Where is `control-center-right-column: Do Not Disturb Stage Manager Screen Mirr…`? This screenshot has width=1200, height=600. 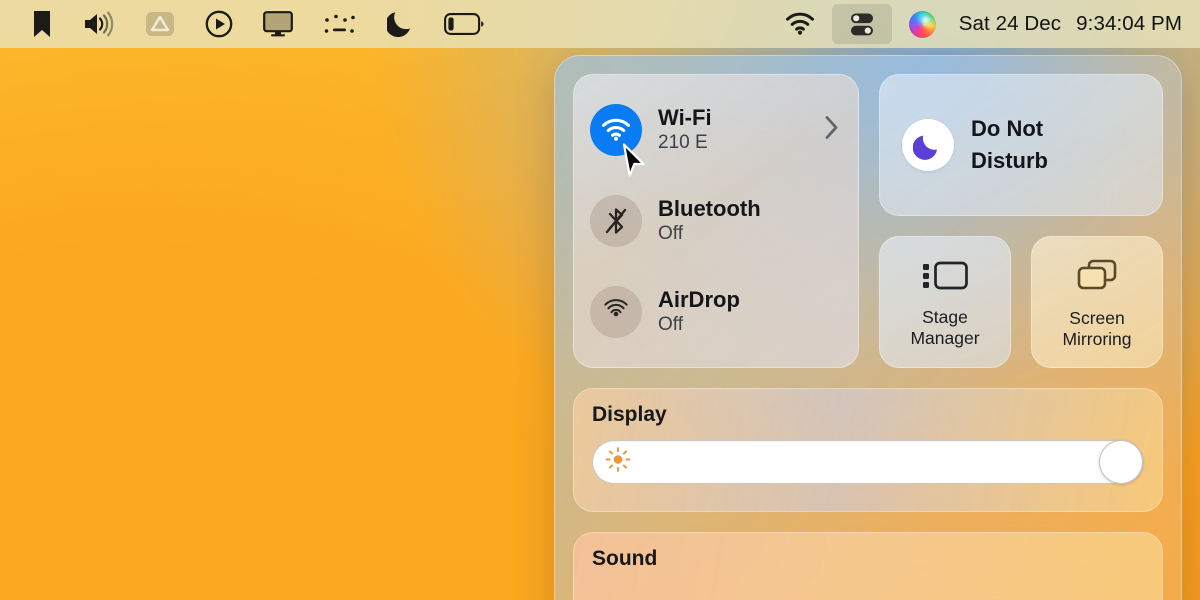
control-center-right-column: Do Not Disturb Stage Manager Screen Mirr… is located at coordinates (1021, 221).